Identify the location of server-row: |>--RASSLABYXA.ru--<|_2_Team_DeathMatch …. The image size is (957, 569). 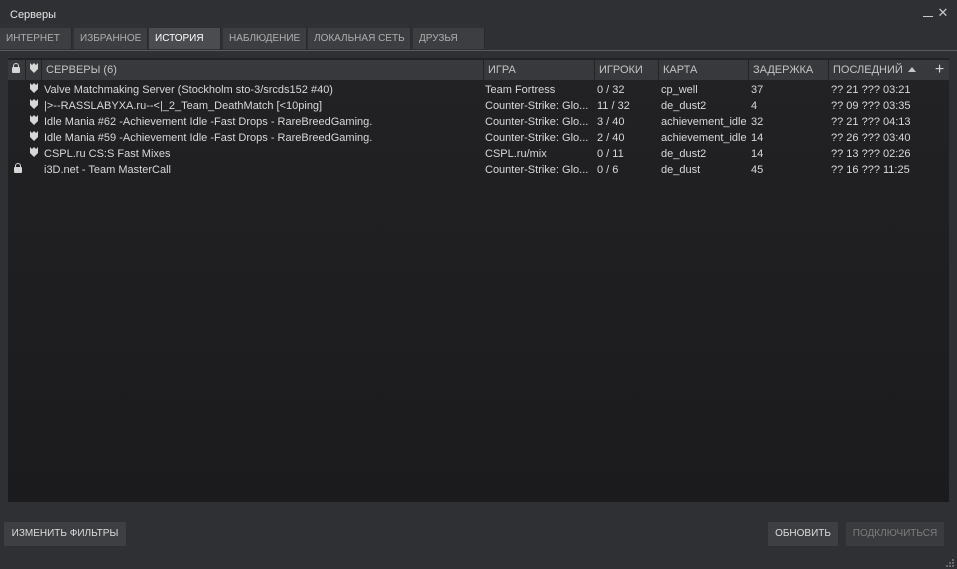
(478, 106).